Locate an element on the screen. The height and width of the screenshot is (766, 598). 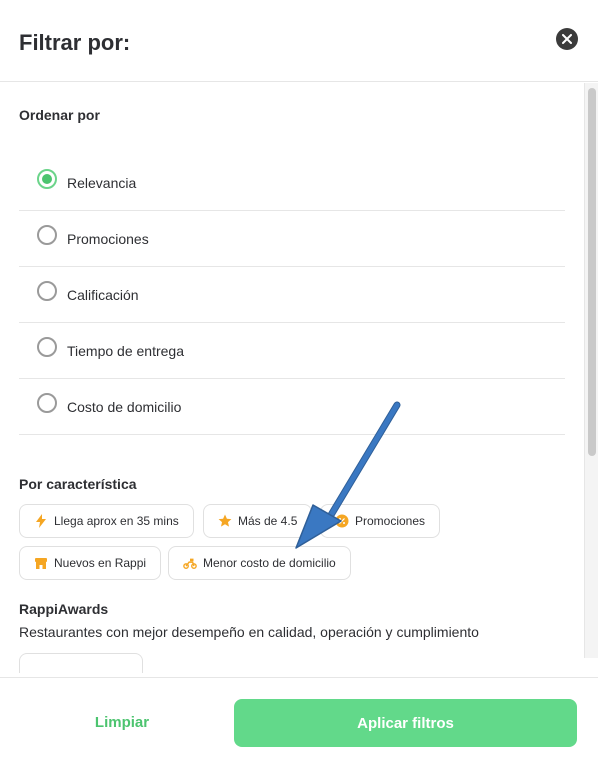
modal-header: Filtrar por: is located at coordinates (299, 41).